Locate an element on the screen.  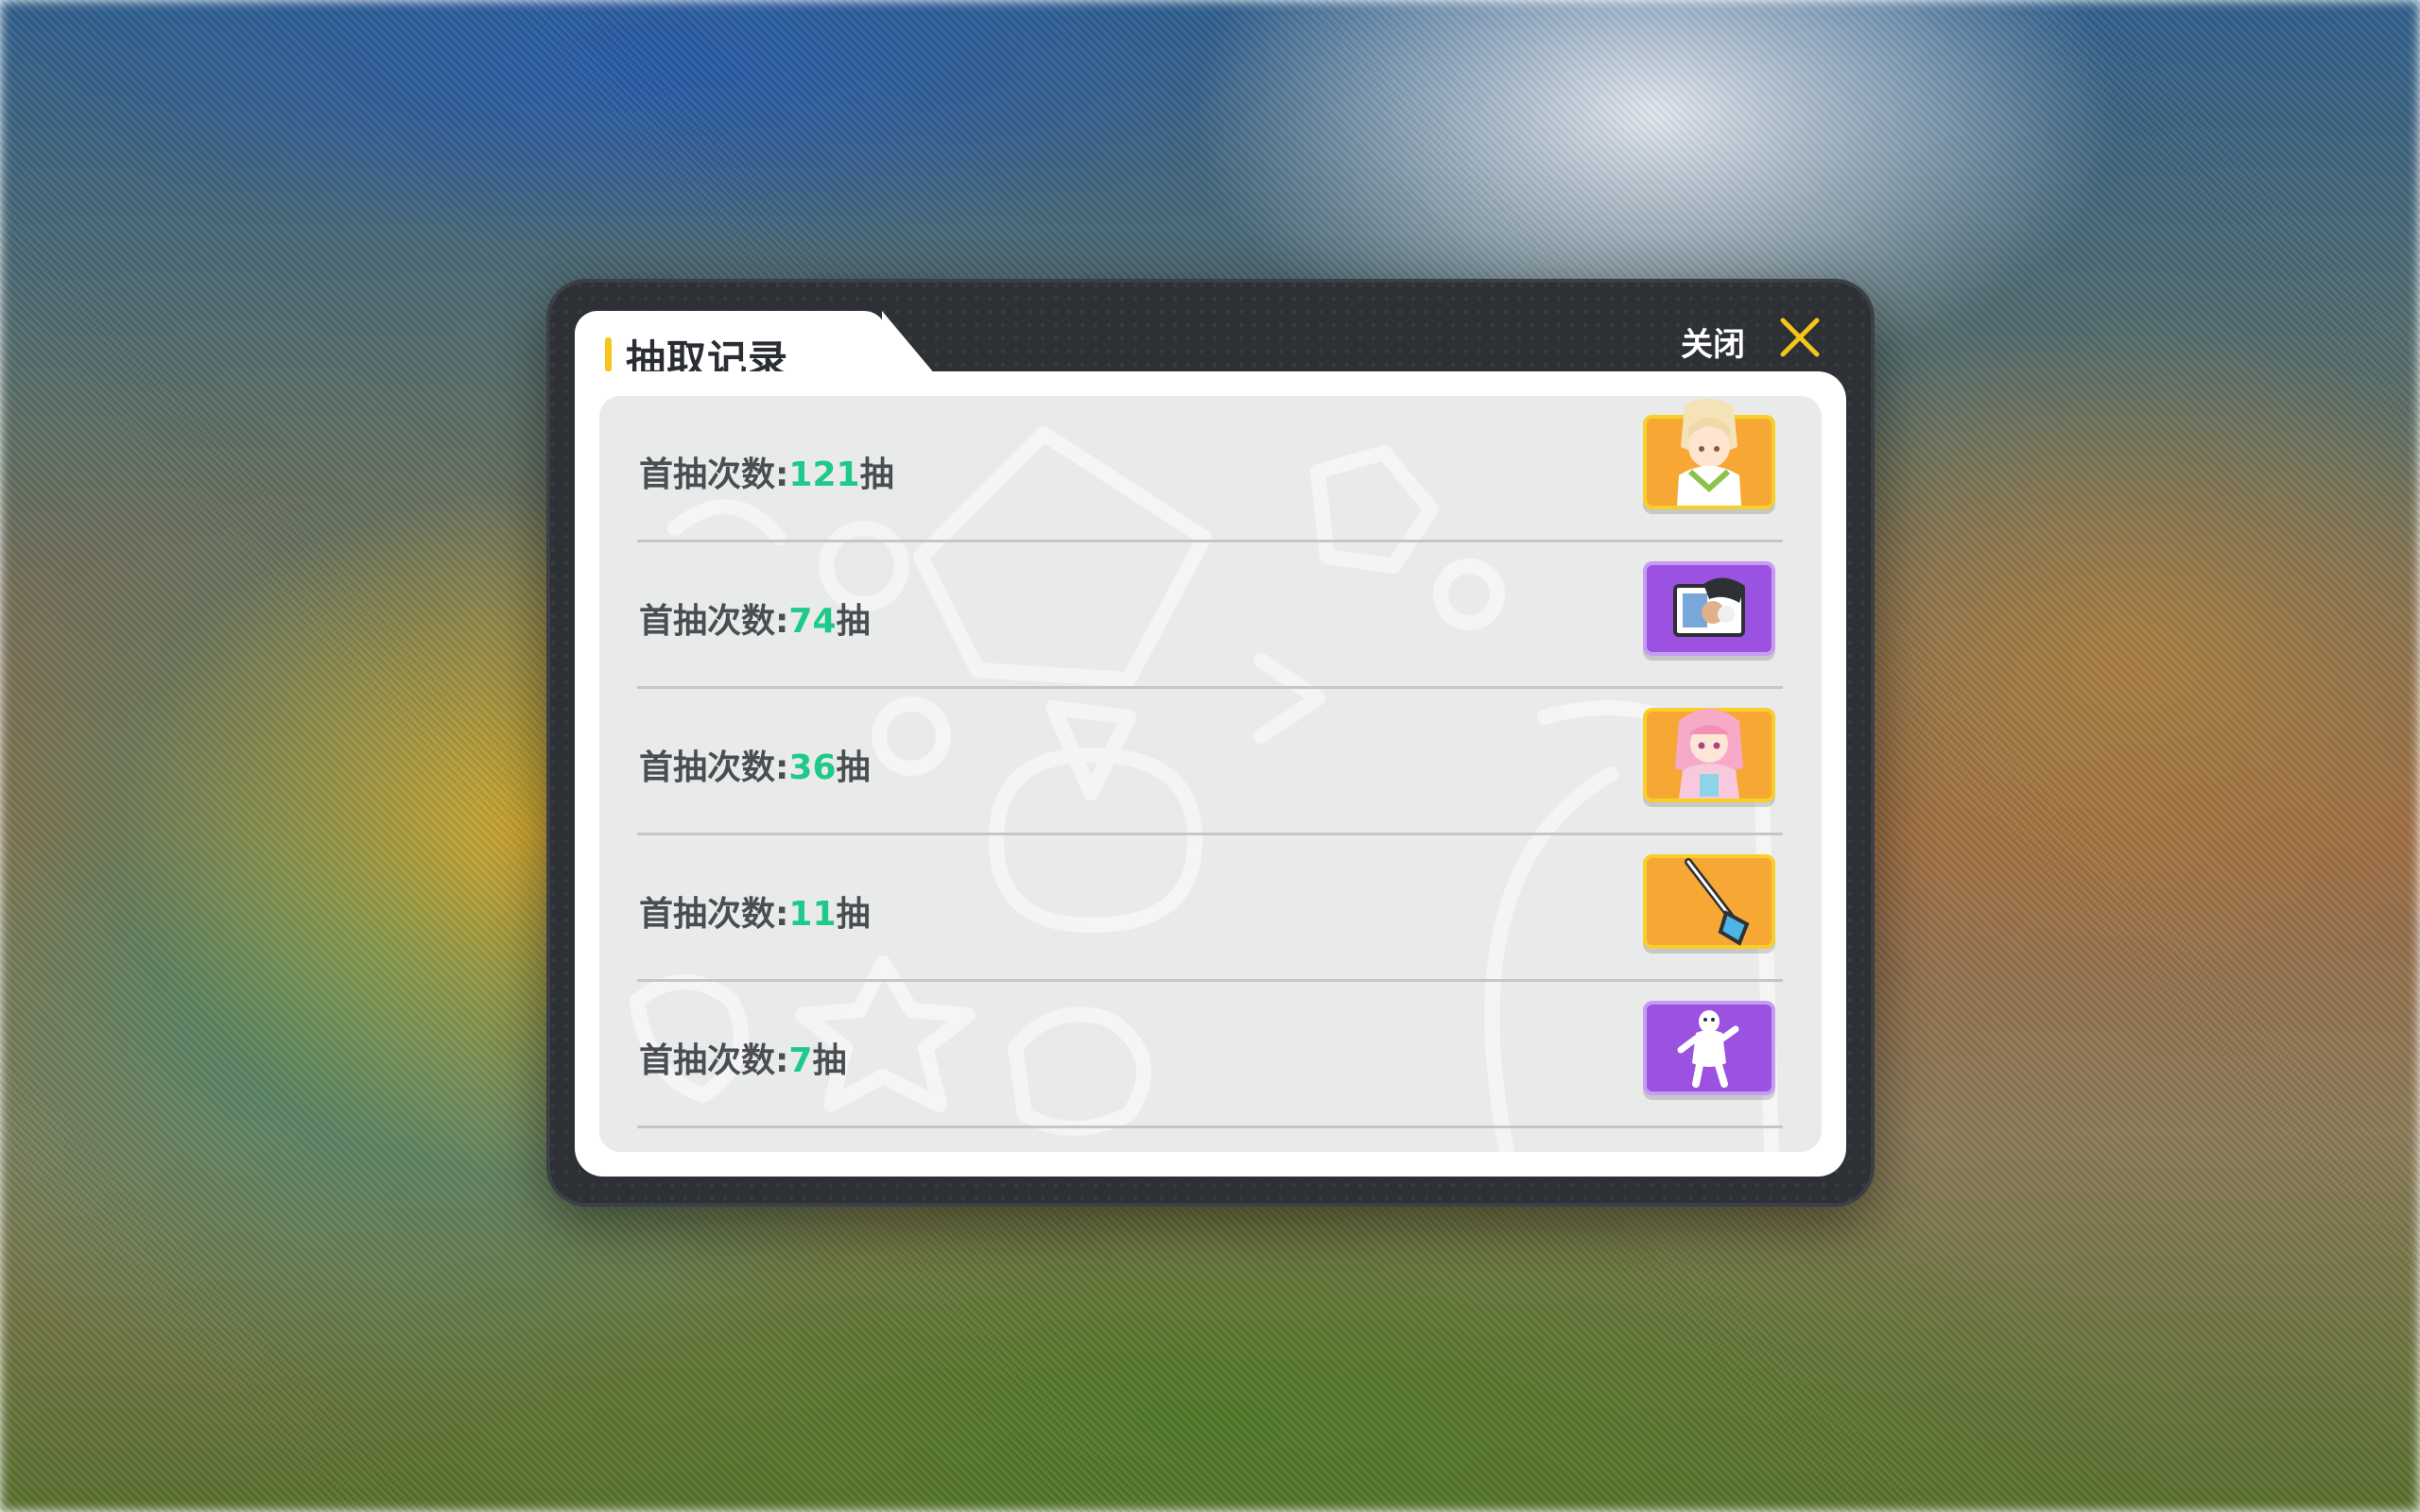
record-text: 首抽次数:7抽 is located at coordinates (742, 1057).